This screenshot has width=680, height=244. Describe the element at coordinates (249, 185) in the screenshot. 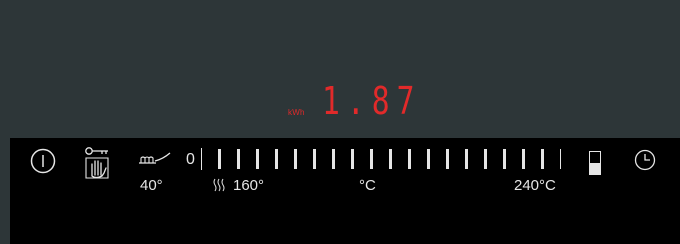

I see `temperature-mid-label: 160°` at that location.